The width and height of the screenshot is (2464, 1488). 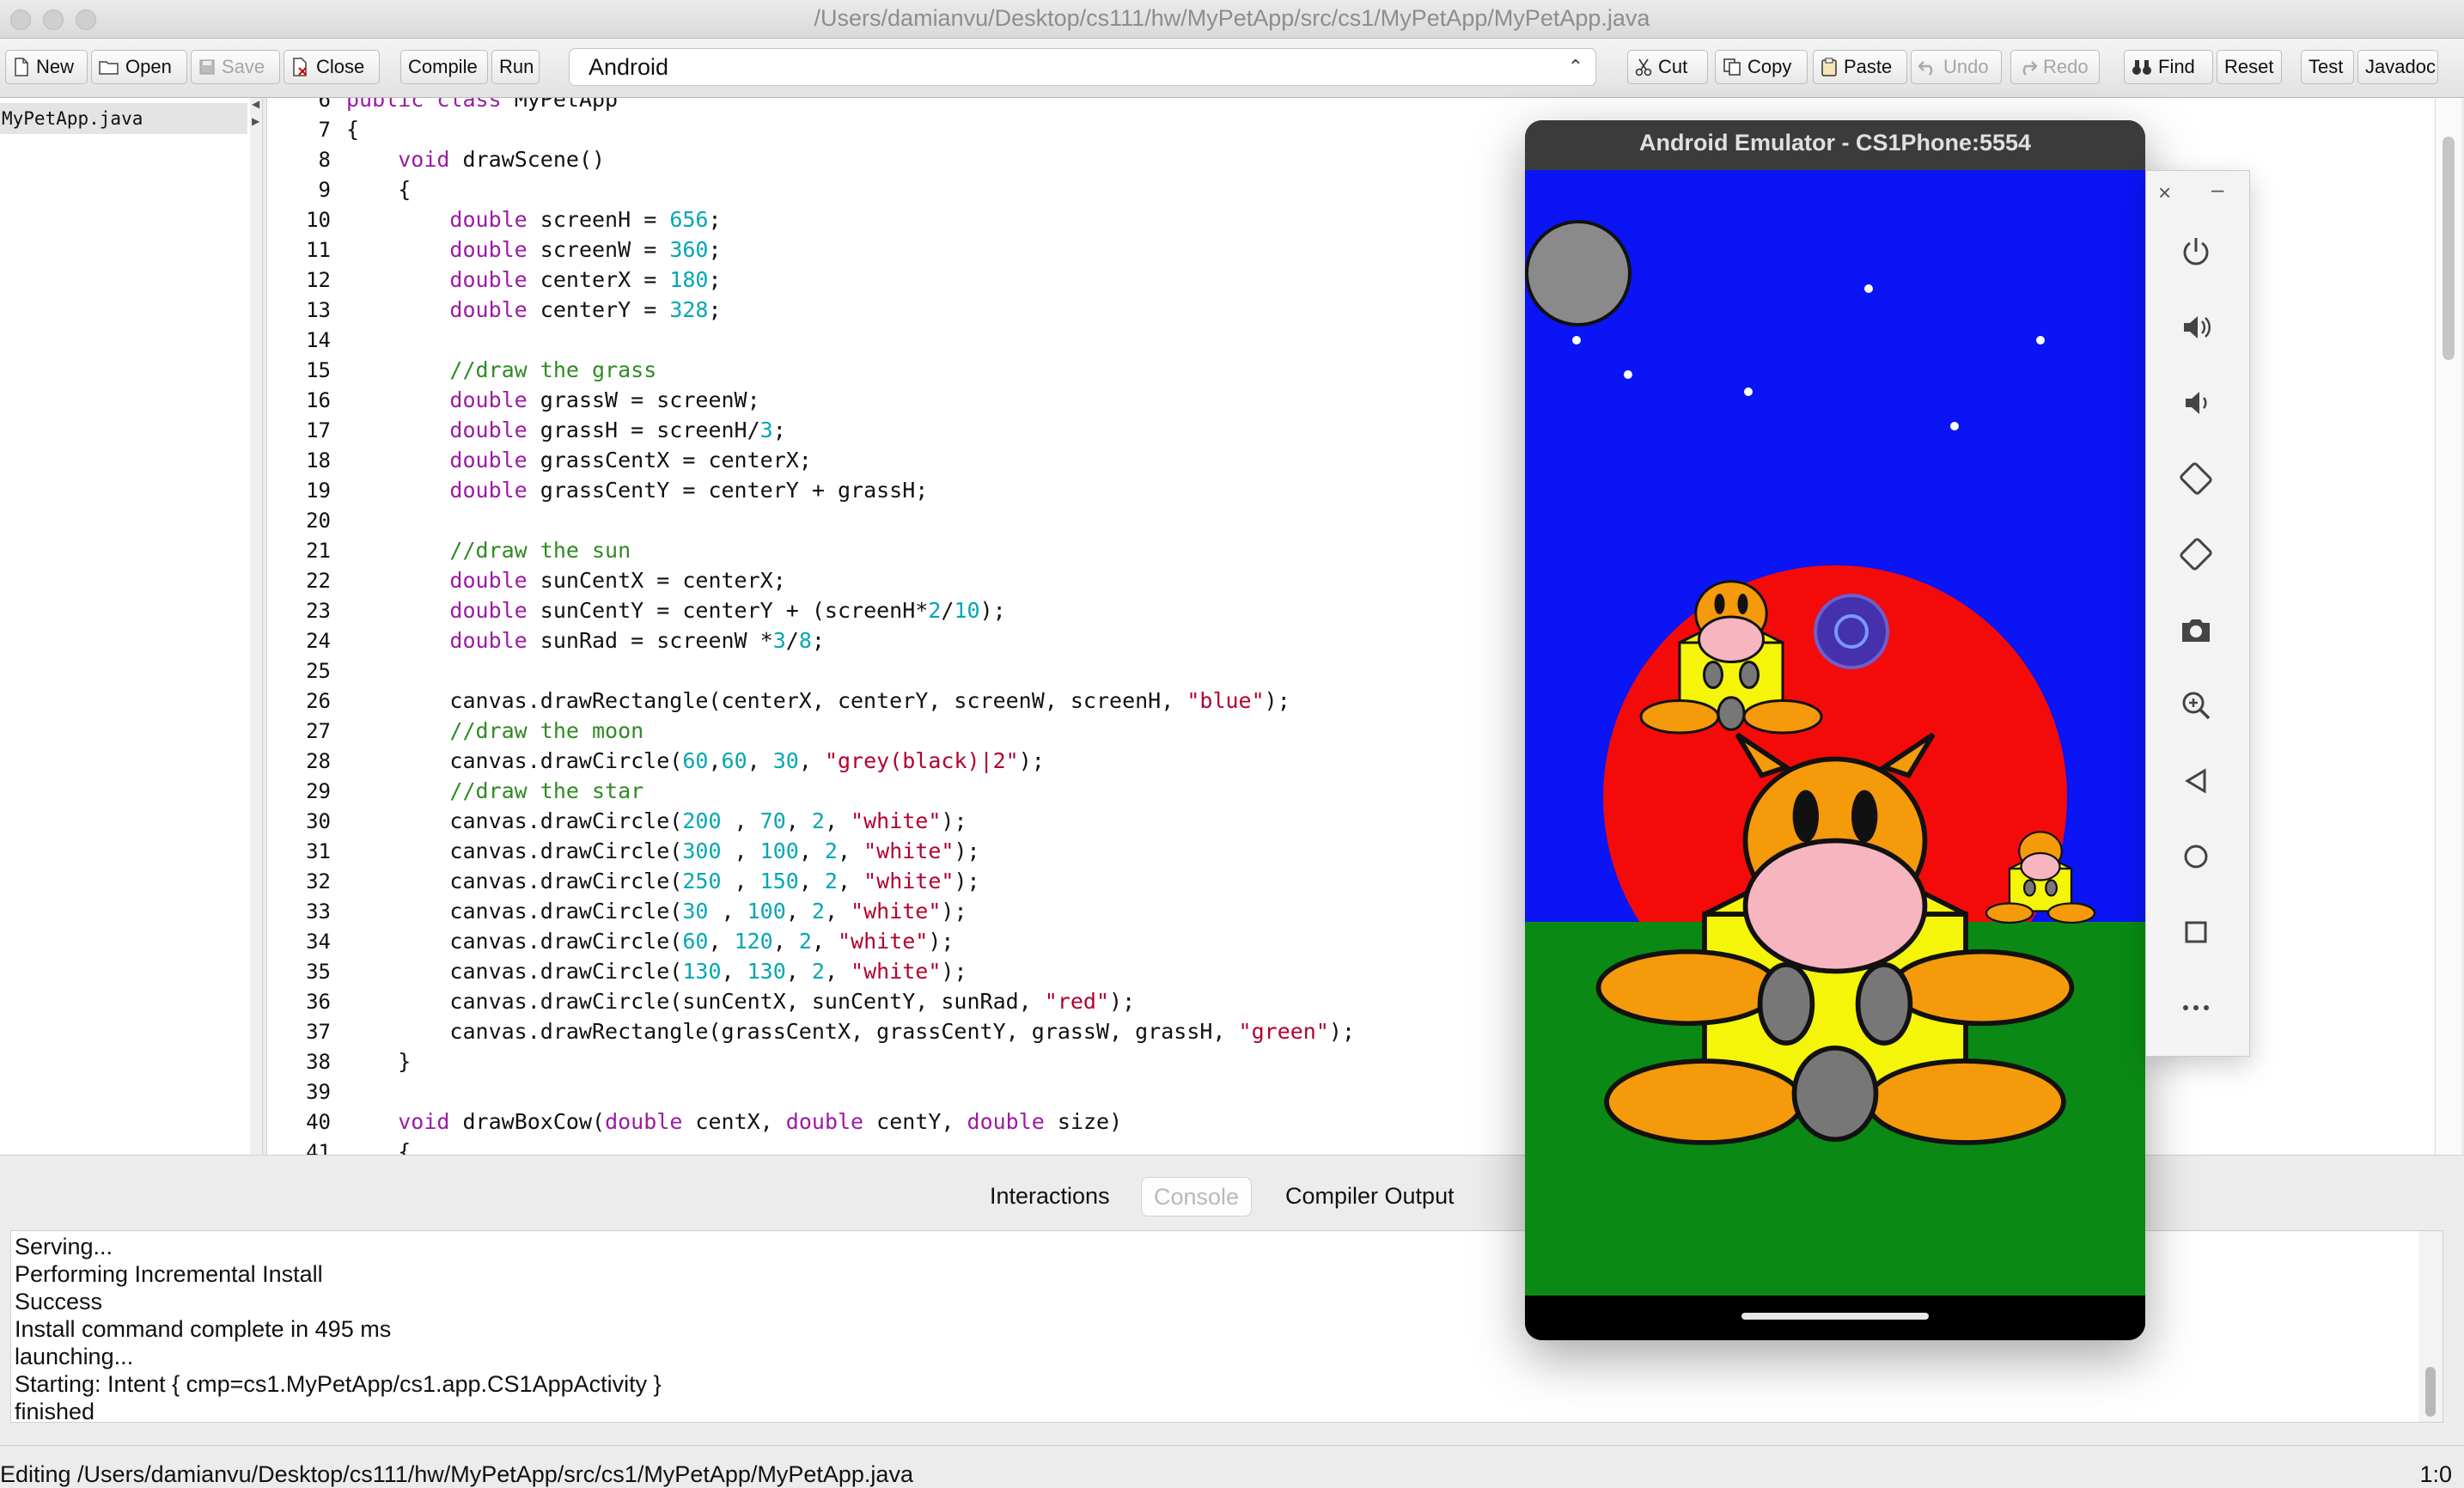 I want to click on compile-button: Compile, so click(x=444, y=67).